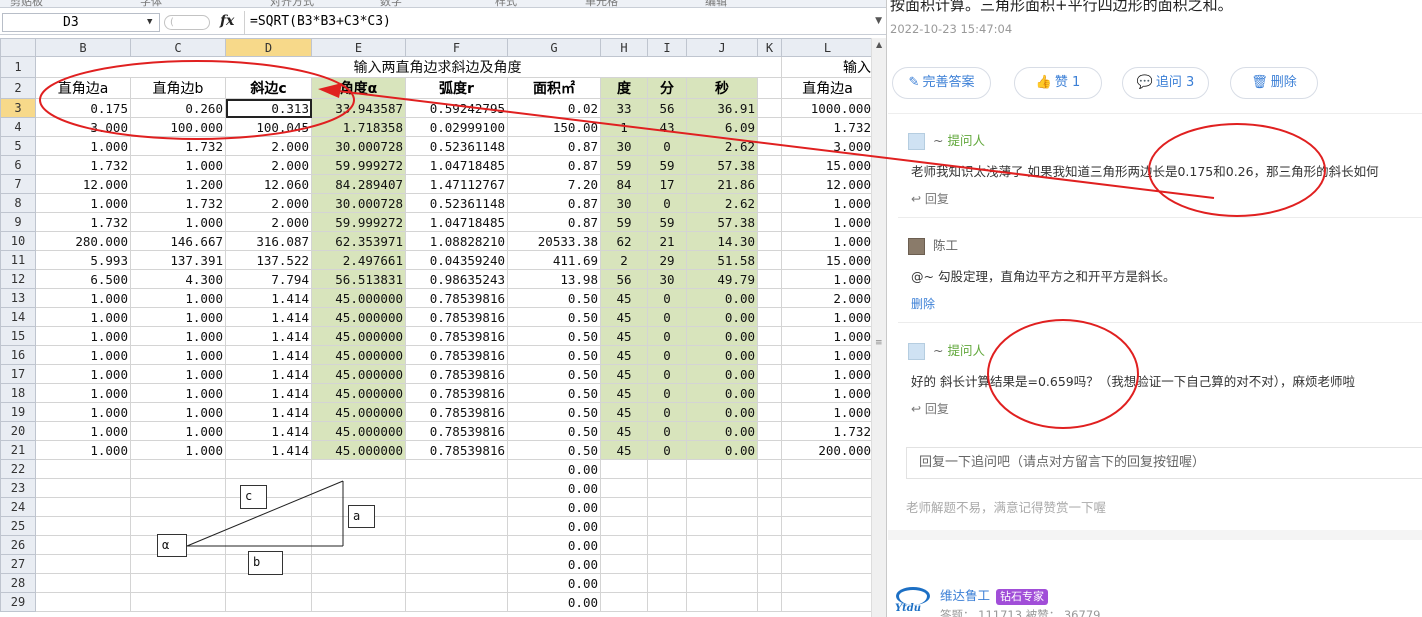 This screenshot has height=617, width=1422. I want to click on comment-user: ~, so click(940, 140).